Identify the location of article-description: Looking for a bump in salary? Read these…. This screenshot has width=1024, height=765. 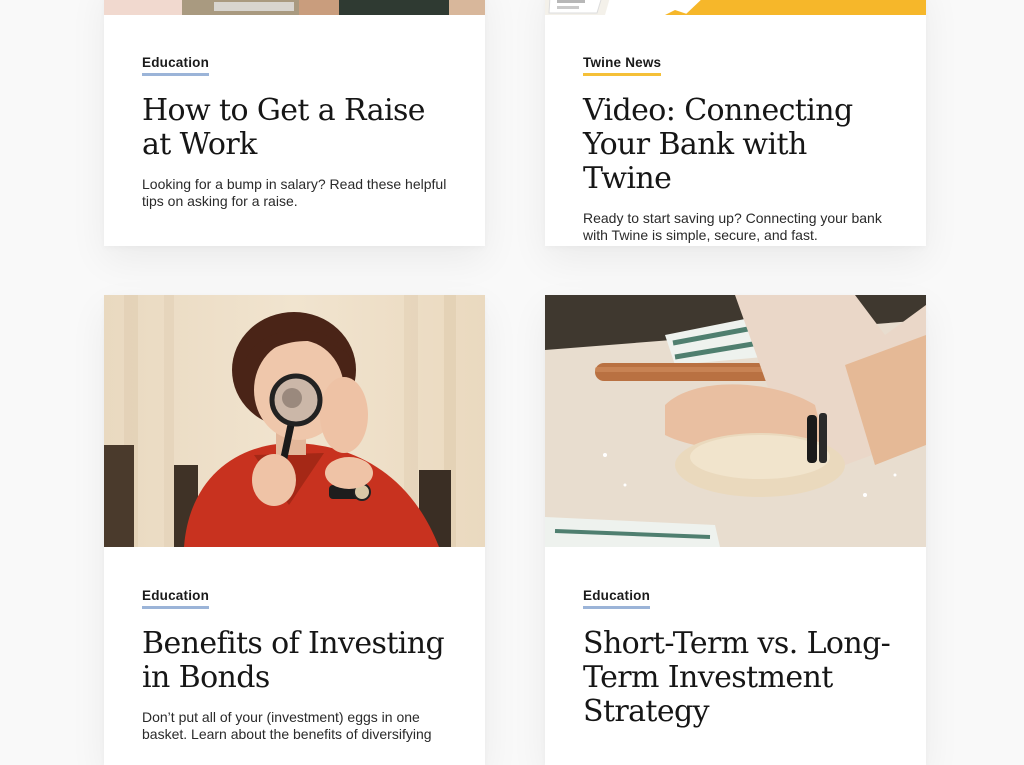
(294, 192).